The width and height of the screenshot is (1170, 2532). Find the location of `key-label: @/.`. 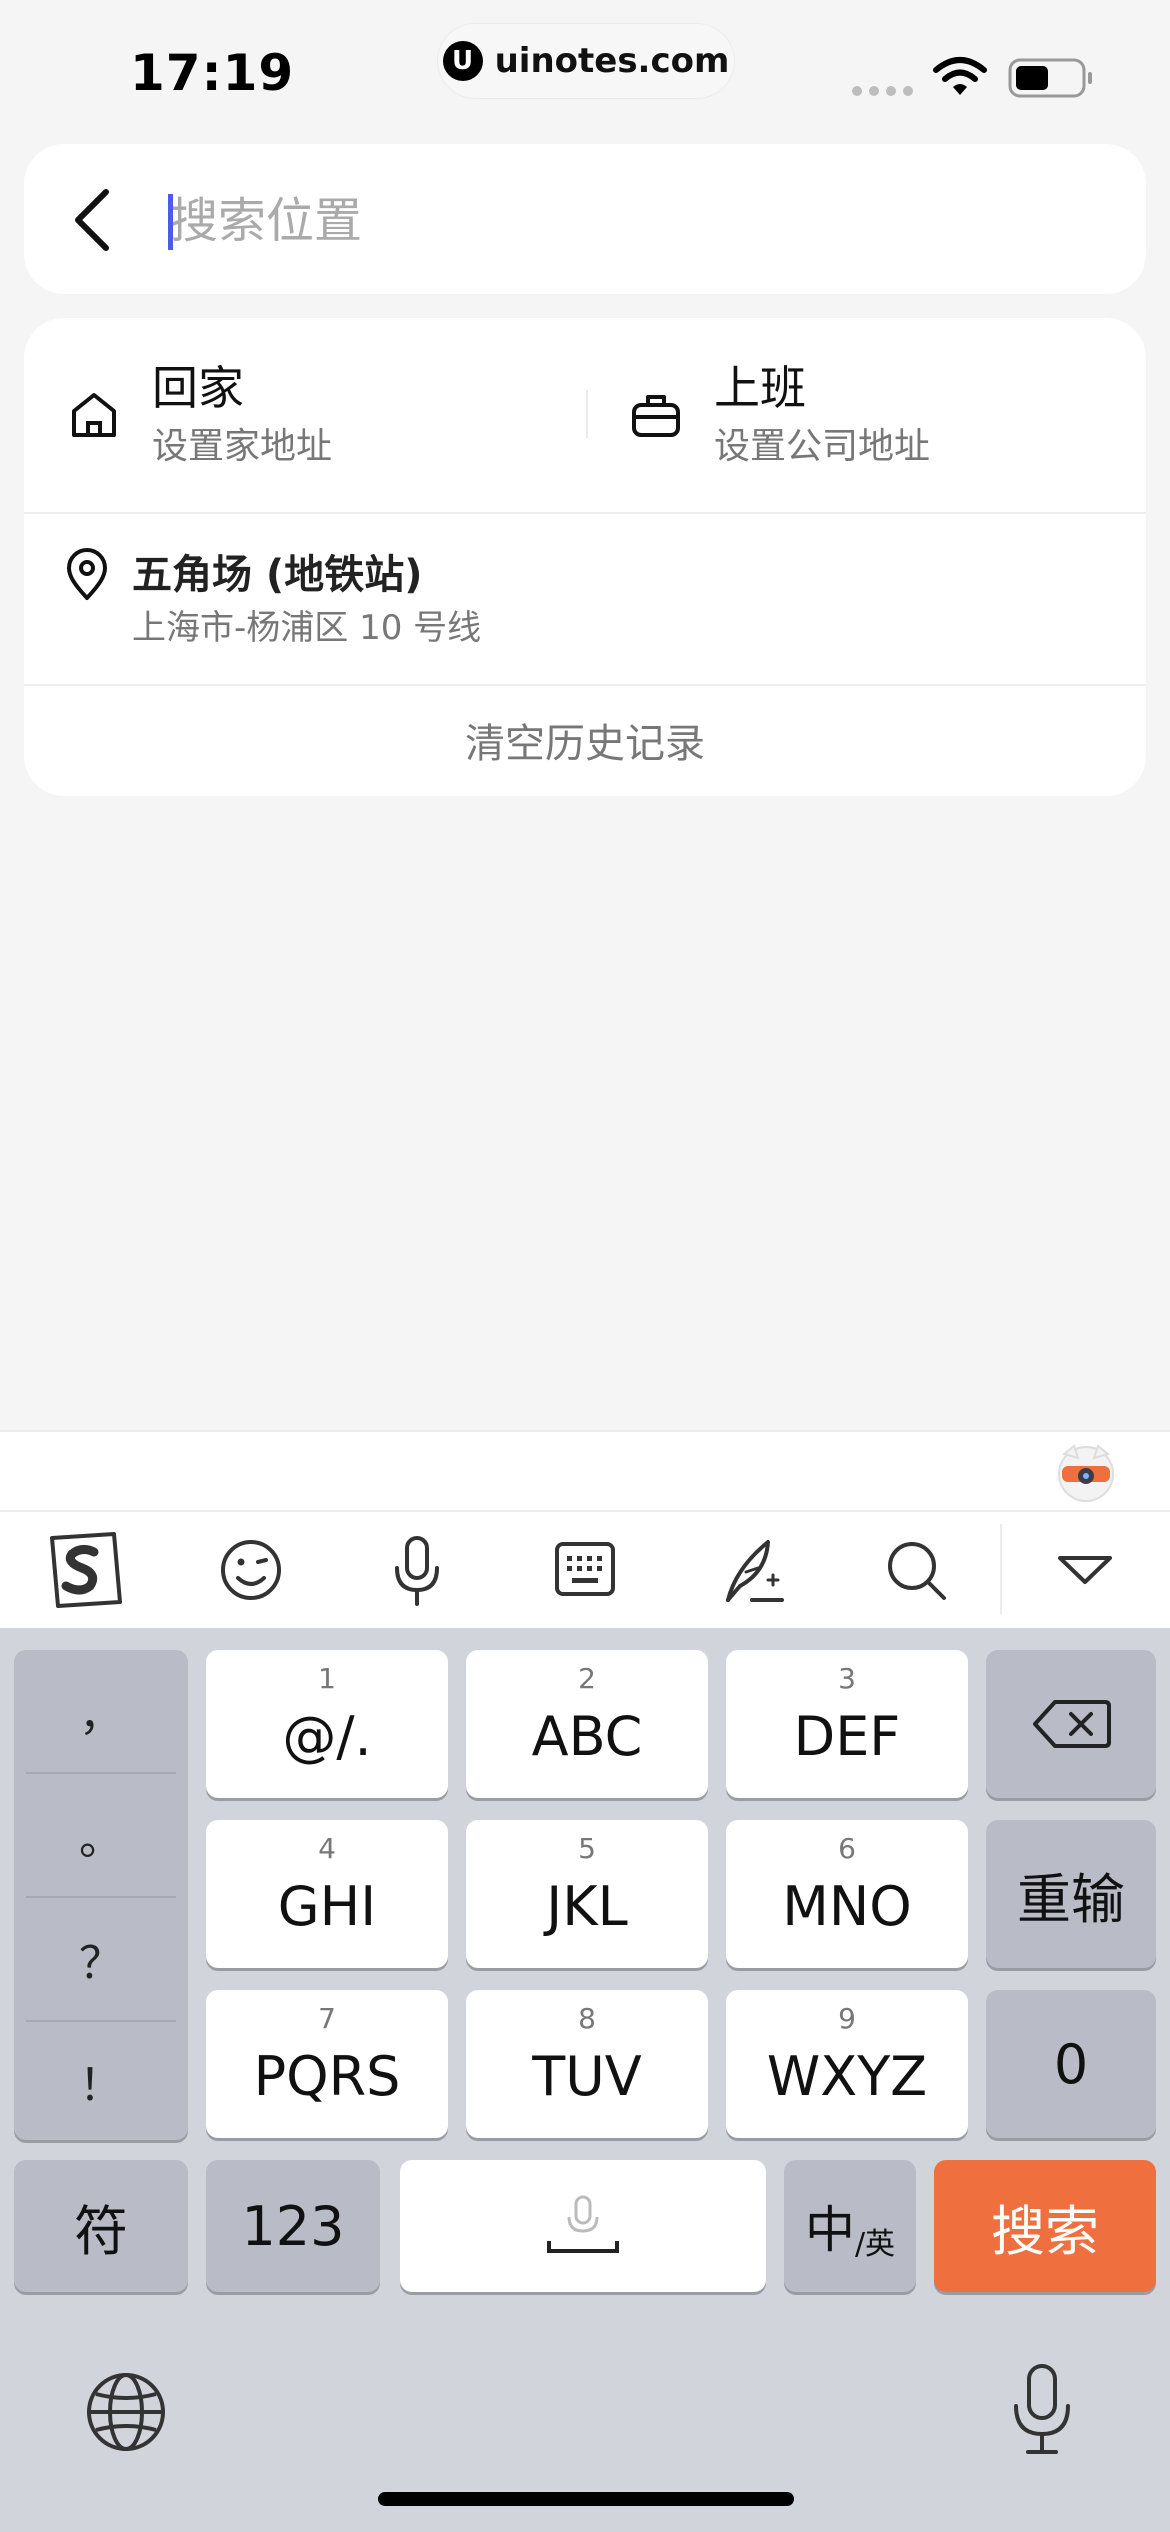

key-label: @/. is located at coordinates (327, 1736).